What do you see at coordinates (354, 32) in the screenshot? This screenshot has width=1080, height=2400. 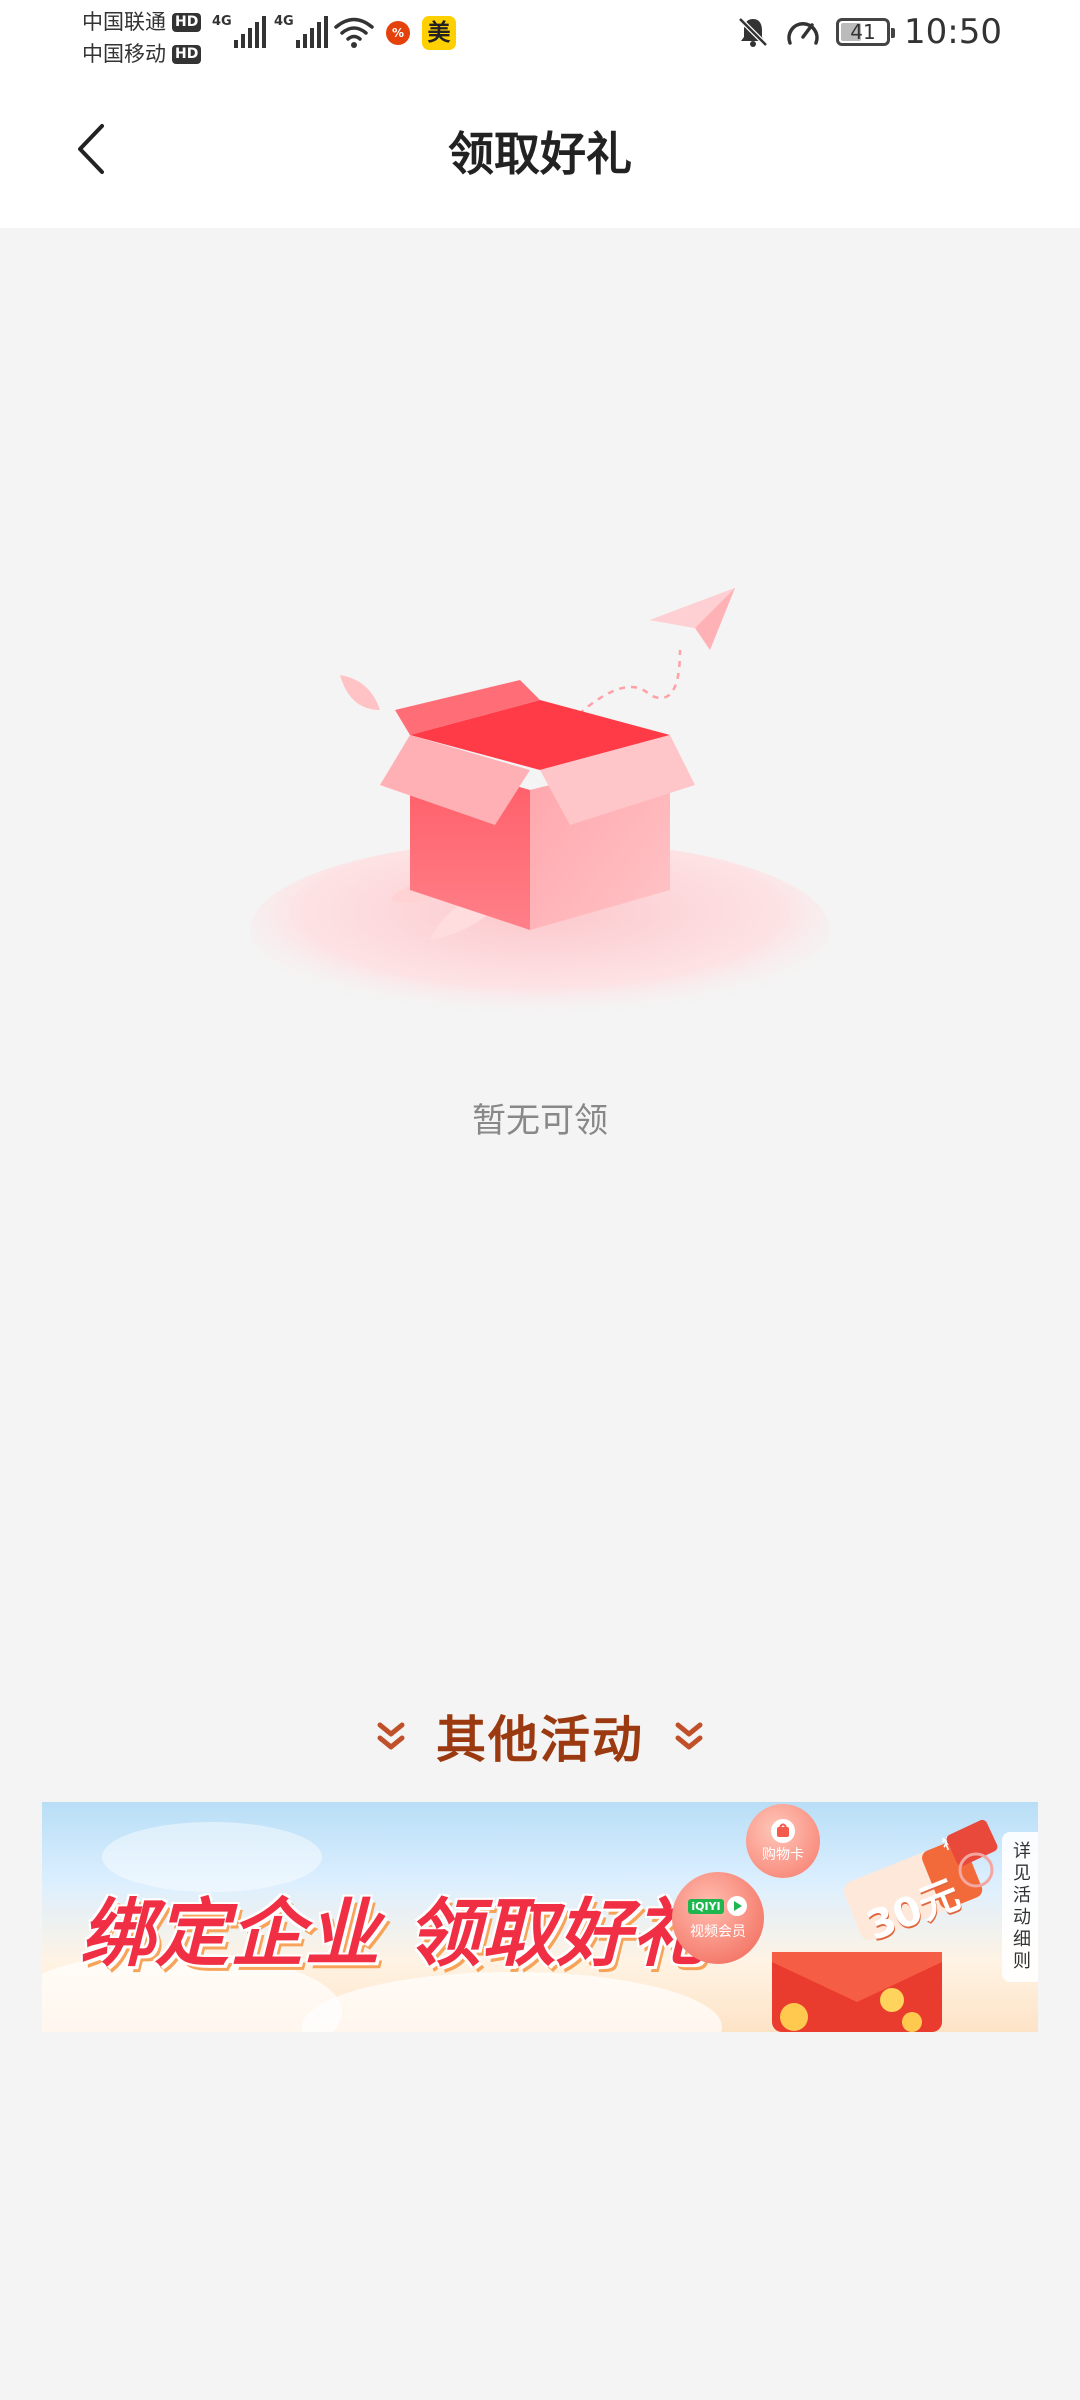 I see `wifi-icon` at bounding box center [354, 32].